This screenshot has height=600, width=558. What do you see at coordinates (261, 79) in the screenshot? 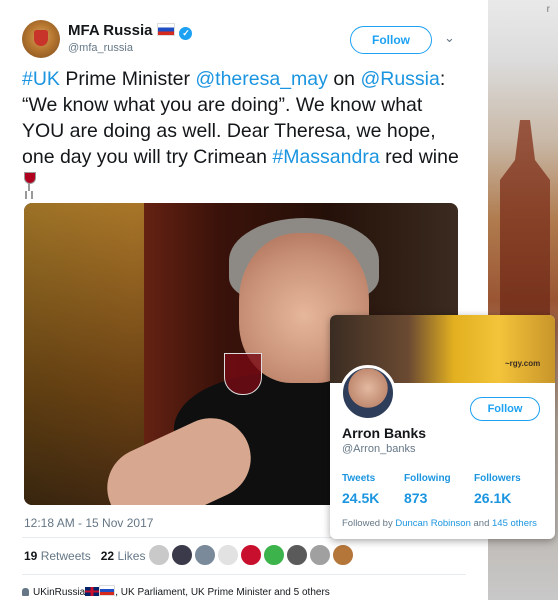
I see `mention-theresa-may-link: @theresa_may` at bounding box center [261, 79].